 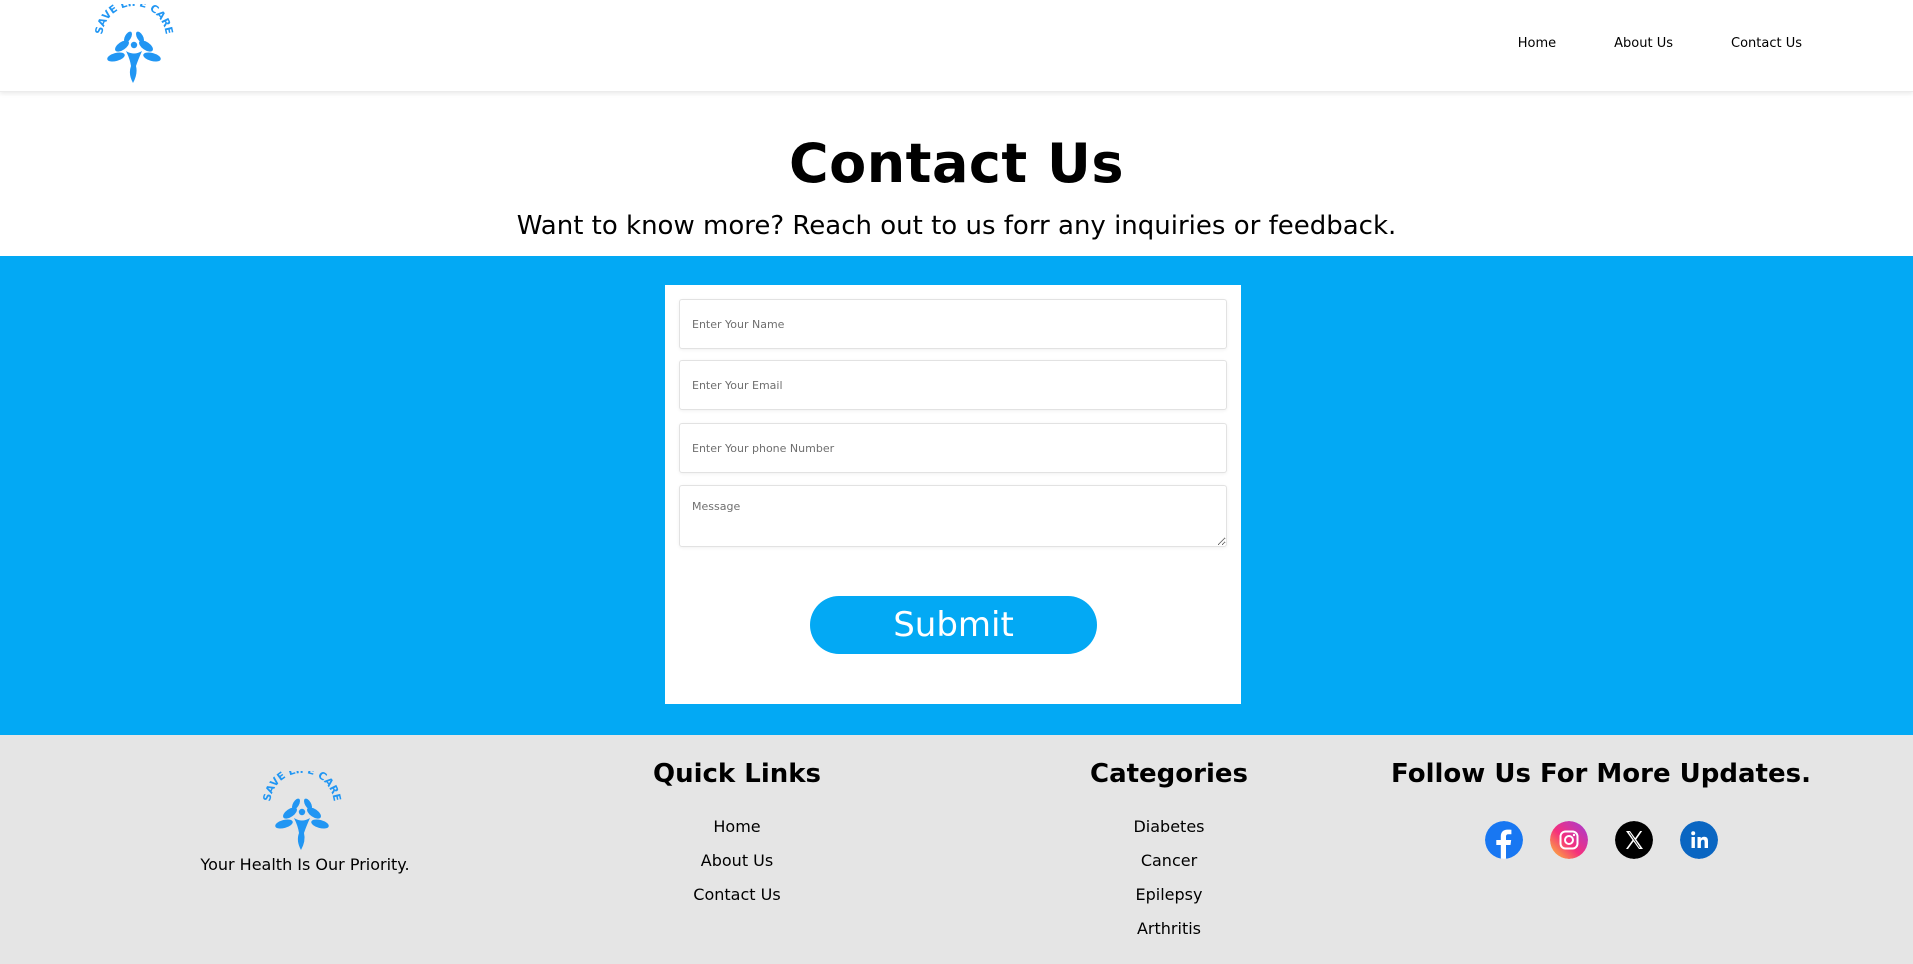 What do you see at coordinates (1537, 43) in the screenshot?
I see `nav-home-link: Home` at bounding box center [1537, 43].